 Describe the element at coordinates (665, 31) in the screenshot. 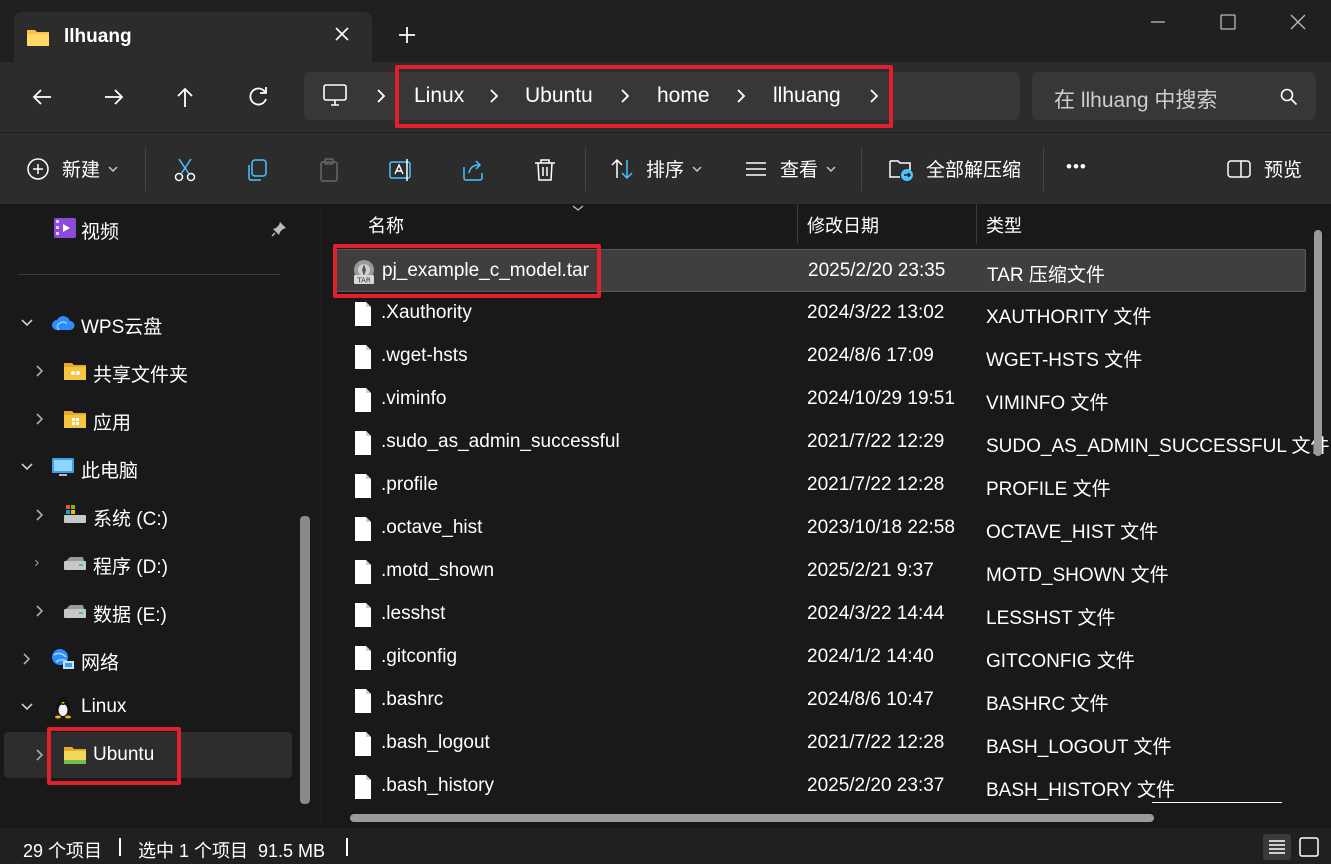

I see `title-bar: llhuang` at that location.